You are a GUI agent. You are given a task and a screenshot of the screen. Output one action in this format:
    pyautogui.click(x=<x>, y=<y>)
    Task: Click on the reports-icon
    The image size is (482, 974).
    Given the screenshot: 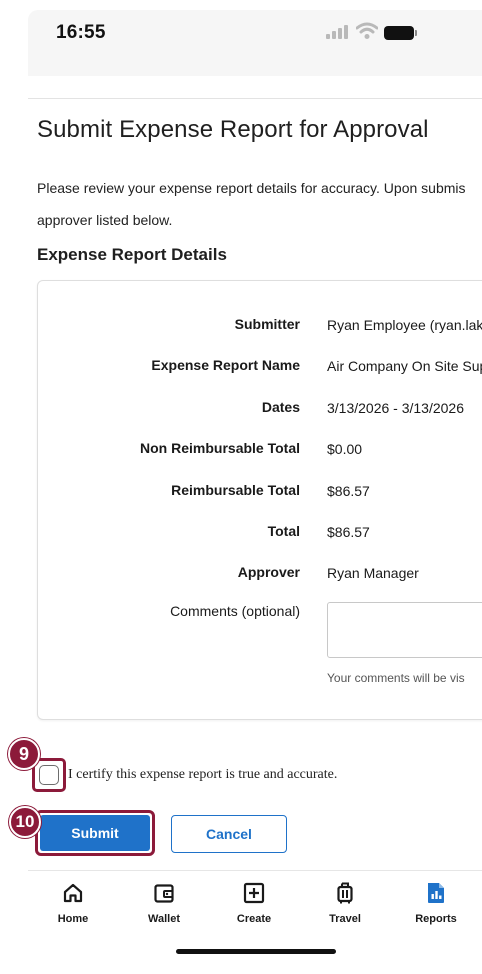 What is the action you would take?
    pyautogui.click(x=436, y=893)
    